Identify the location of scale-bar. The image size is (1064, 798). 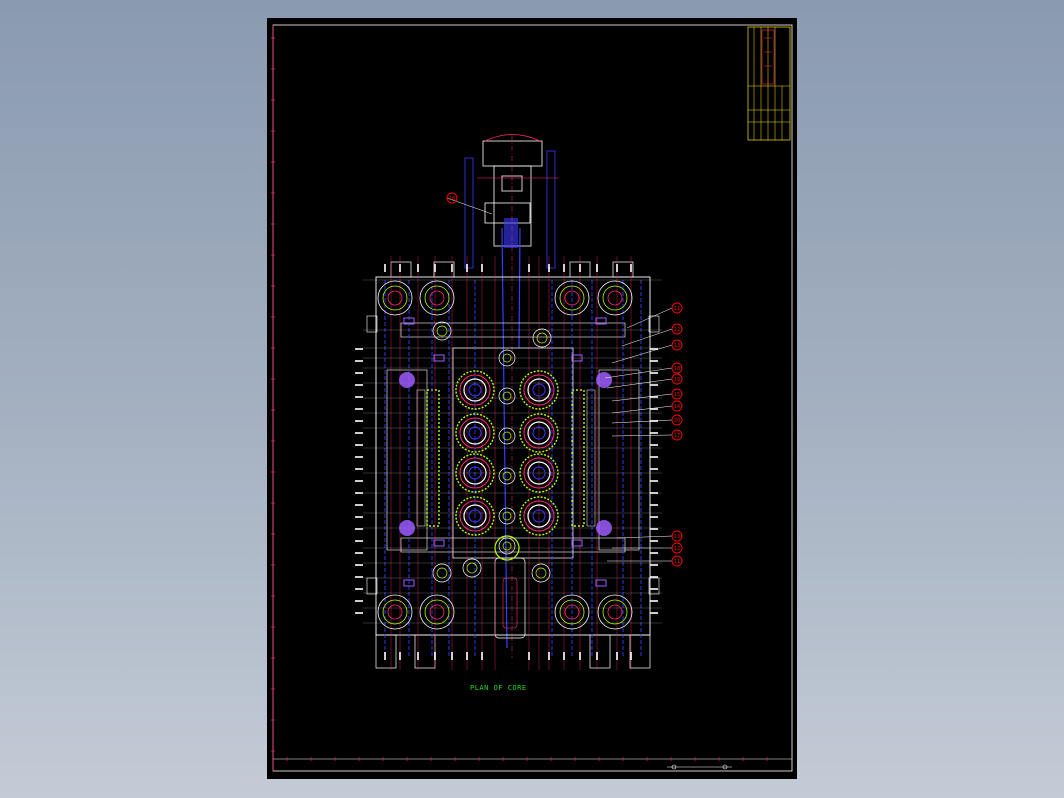
(699, 767).